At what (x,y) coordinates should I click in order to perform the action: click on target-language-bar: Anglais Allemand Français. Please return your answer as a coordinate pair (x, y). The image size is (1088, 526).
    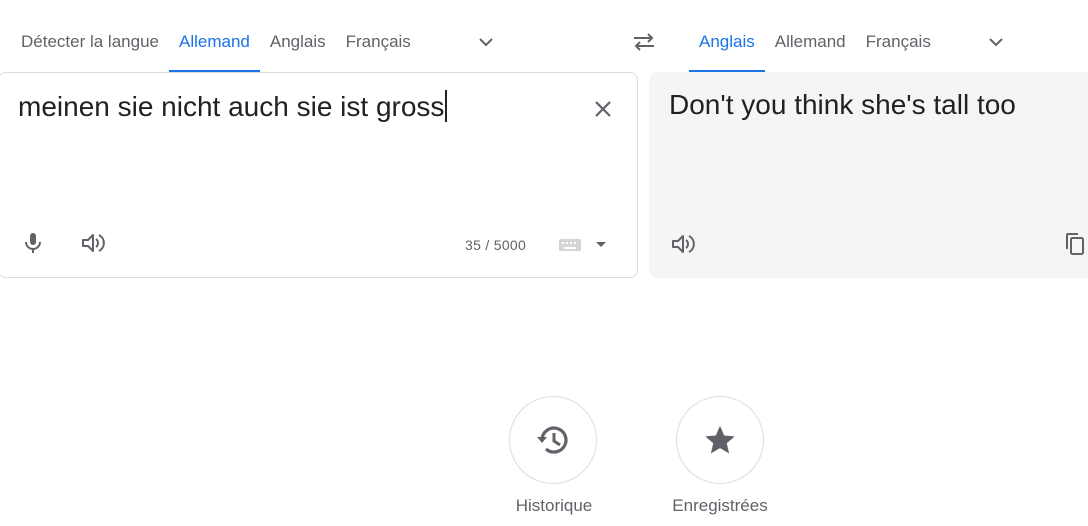
    Looking at the image, I should click on (815, 47).